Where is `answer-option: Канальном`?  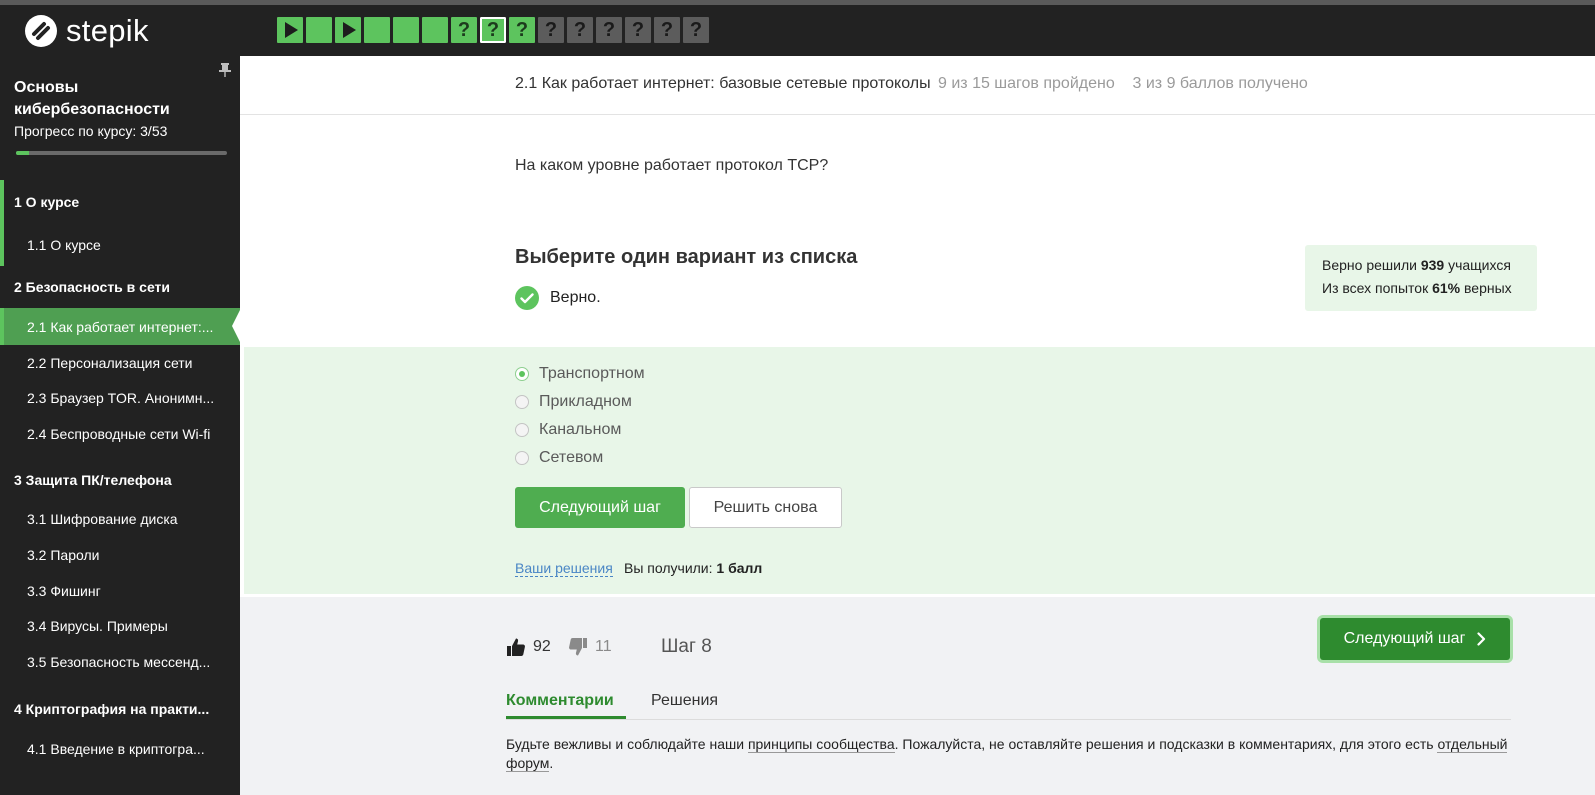
answer-option: Канальном is located at coordinates (568, 430).